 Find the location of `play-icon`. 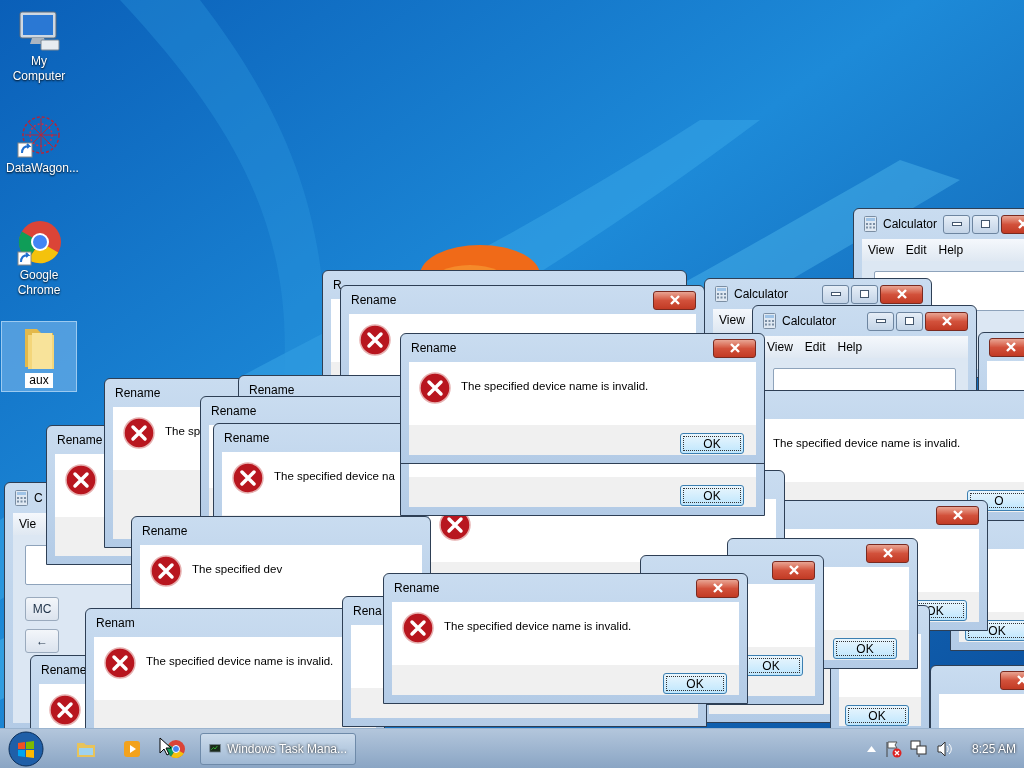

play-icon is located at coordinates (132, 748).